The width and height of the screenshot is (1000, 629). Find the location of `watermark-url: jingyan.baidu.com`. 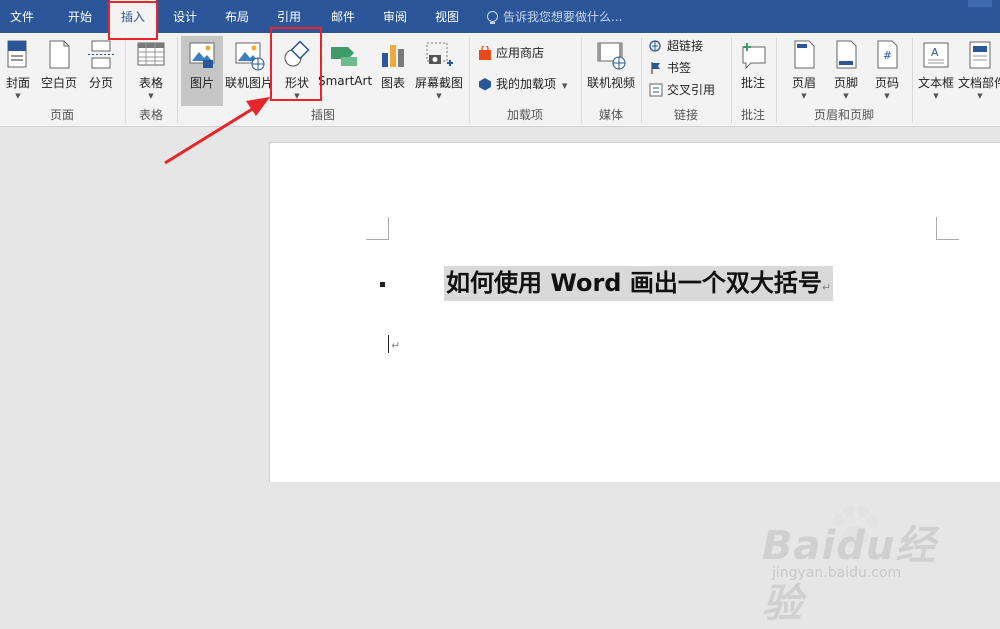

watermark-url: jingyan.baidu.com is located at coordinates (837, 573).